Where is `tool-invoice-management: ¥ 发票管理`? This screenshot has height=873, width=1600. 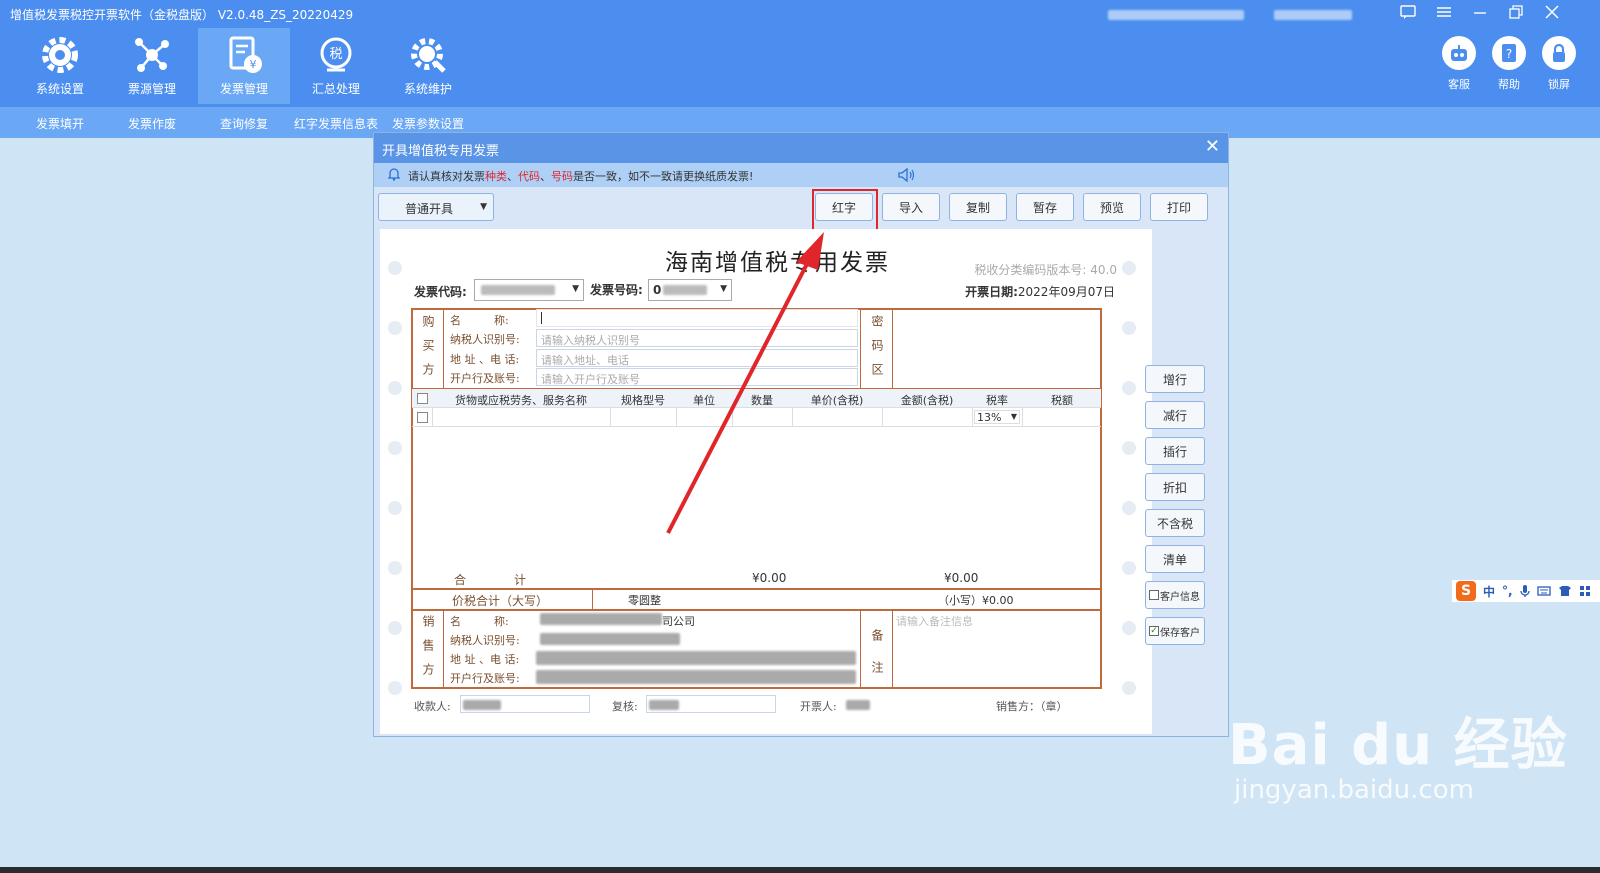
tool-invoice-management: ¥ 发票管理 is located at coordinates (244, 66).